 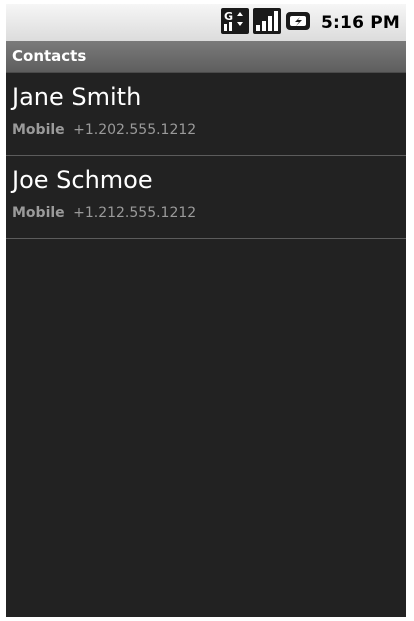 I want to click on signal-strength-icon, so click(x=267, y=23).